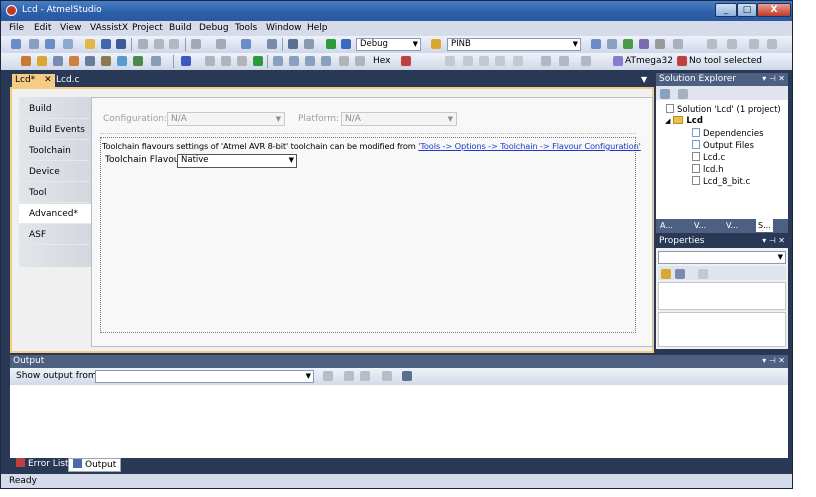 The image size is (816, 497). Describe the element at coordinates (138, 61) in the screenshot. I see `disassembly-icon` at that location.